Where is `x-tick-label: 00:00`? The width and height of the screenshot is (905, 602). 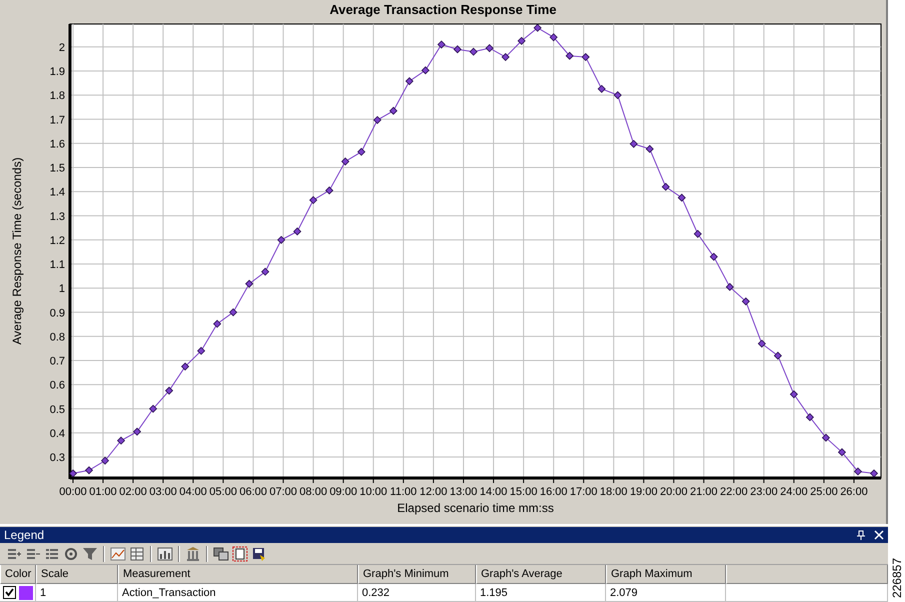
x-tick-label: 00:00 is located at coordinates (73, 492).